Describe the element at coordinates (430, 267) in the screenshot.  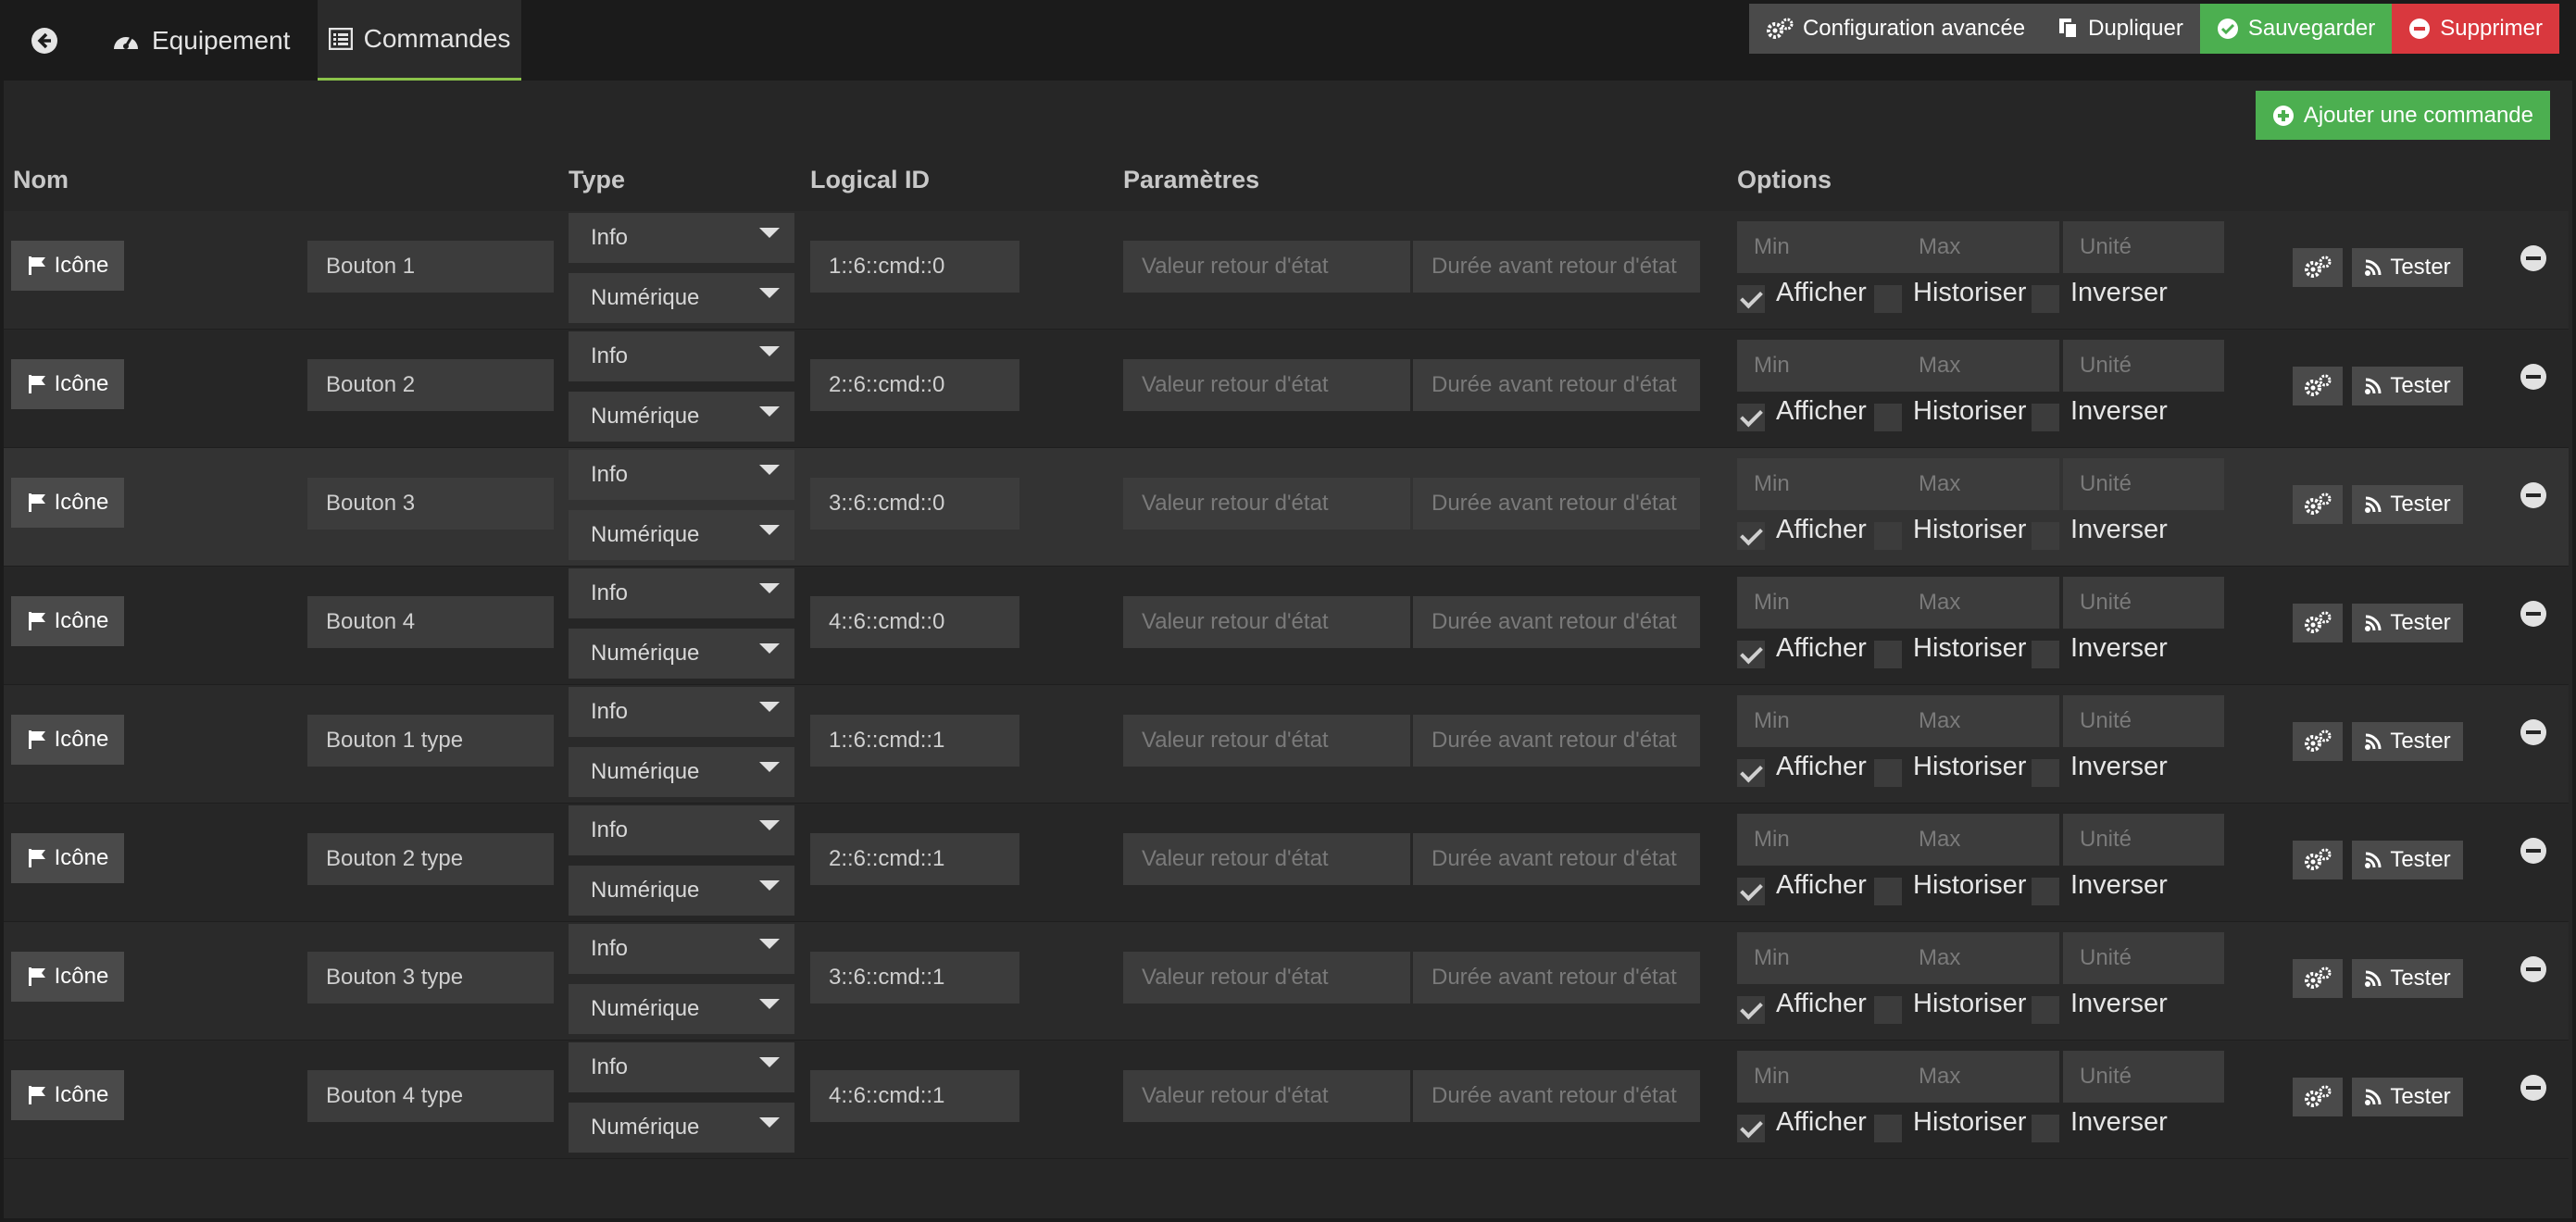
I see `command-name-input: Bouton 1` at that location.